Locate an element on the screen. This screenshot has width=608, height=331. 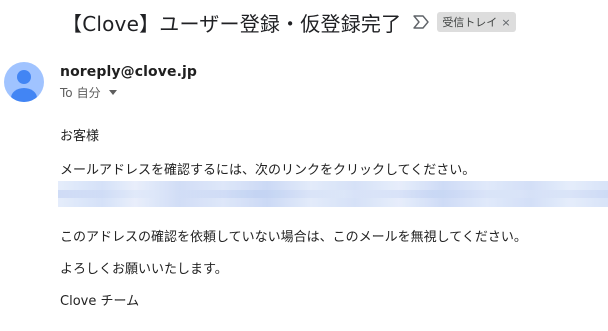
inbox-label-chip: 受信トレイ × is located at coordinates (476, 22).